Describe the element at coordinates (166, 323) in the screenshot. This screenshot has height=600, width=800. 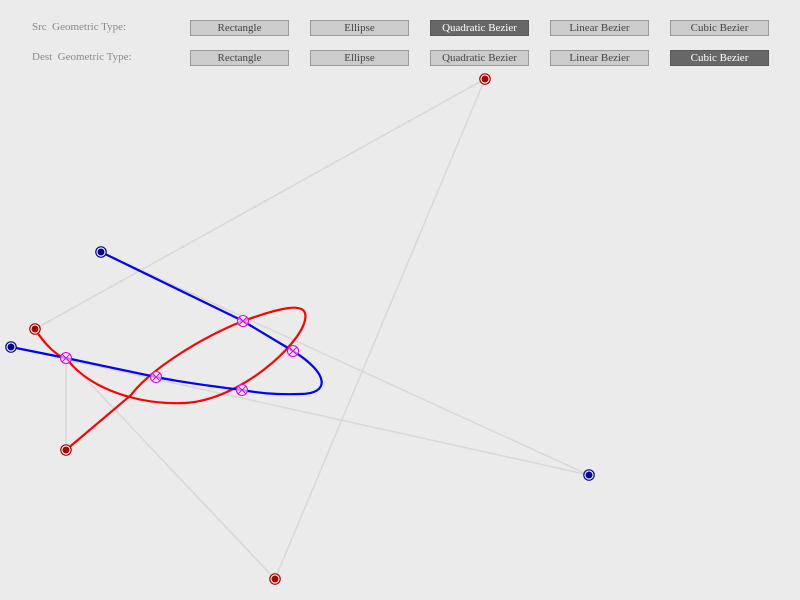
I see `dest-curve` at that location.